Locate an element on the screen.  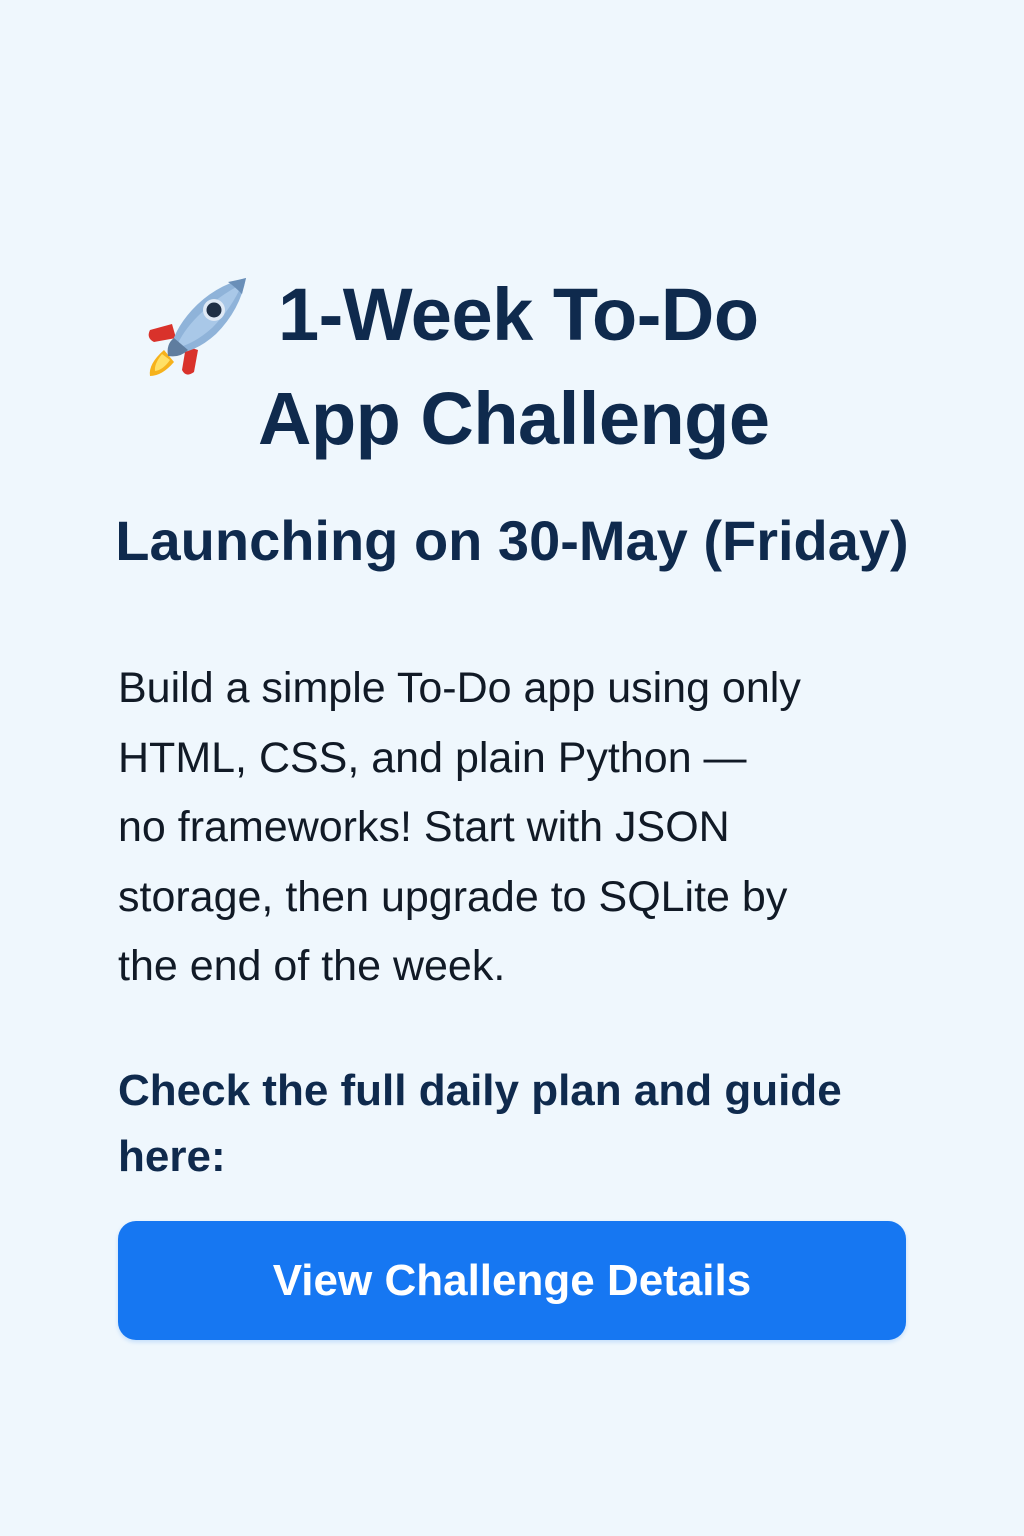
page-title-line-1: 1-Week To-Do is located at coordinates (518, 314).